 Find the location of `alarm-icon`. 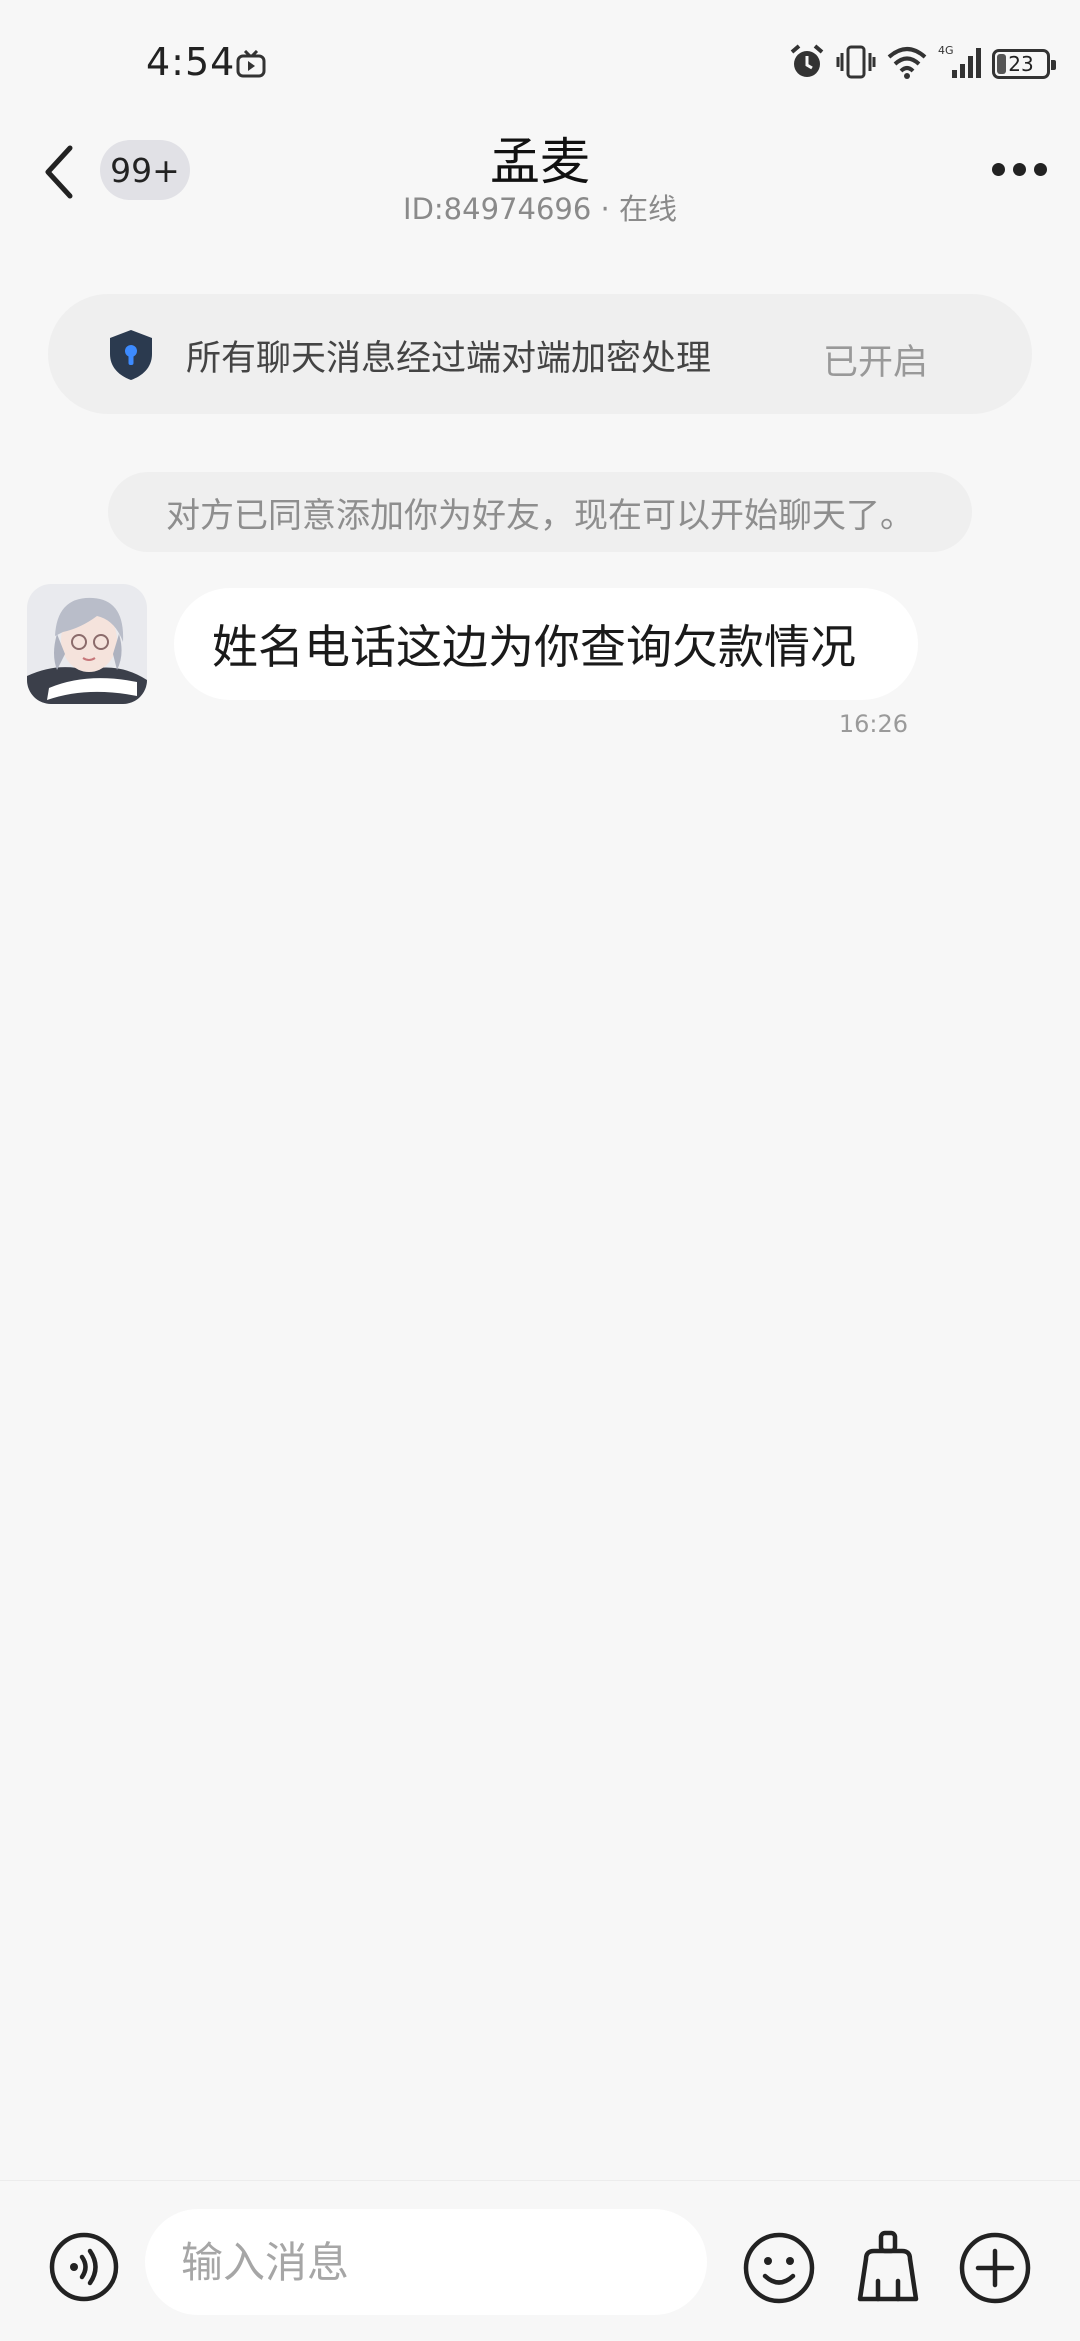

alarm-icon is located at coordinates (807, 64).